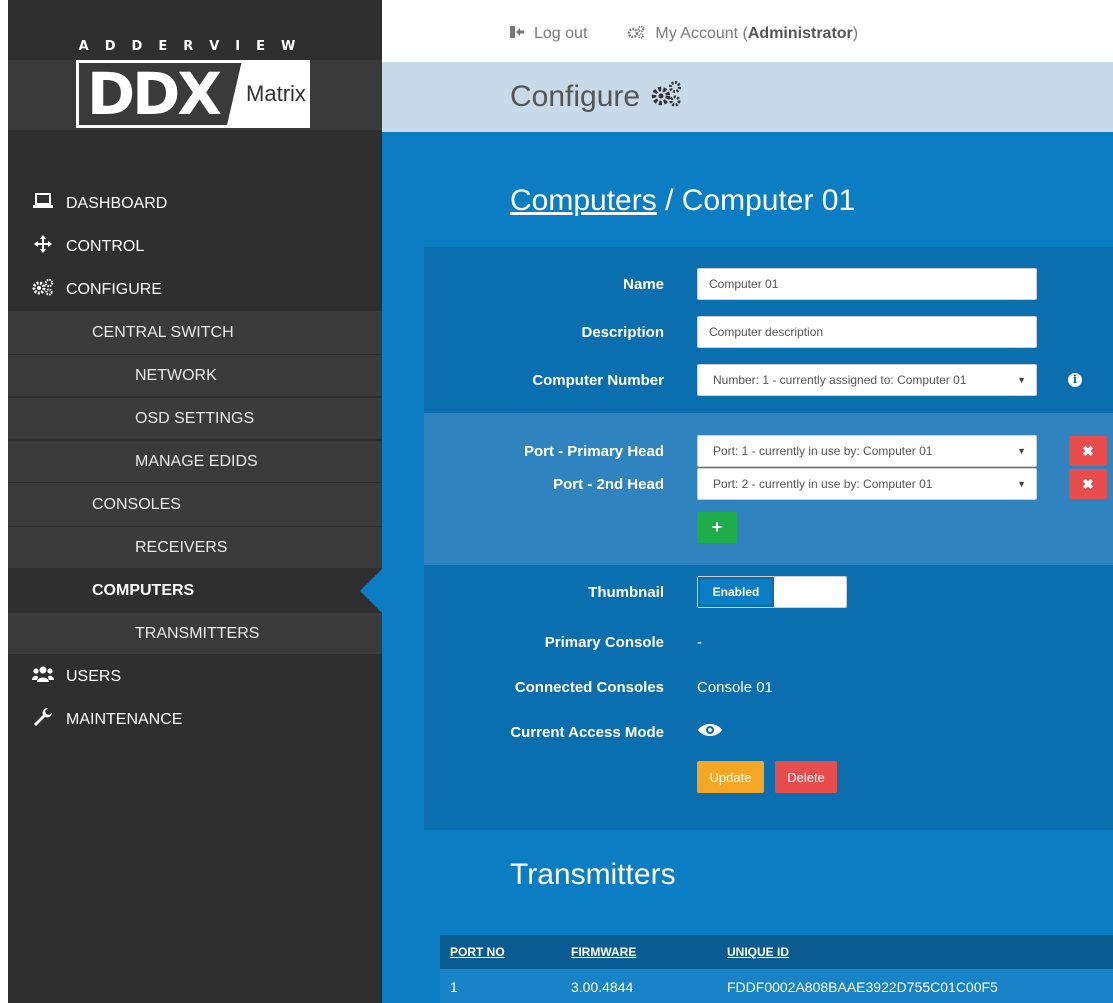  I want to click on primary-console-label: Primary Console, so click(604, 642).